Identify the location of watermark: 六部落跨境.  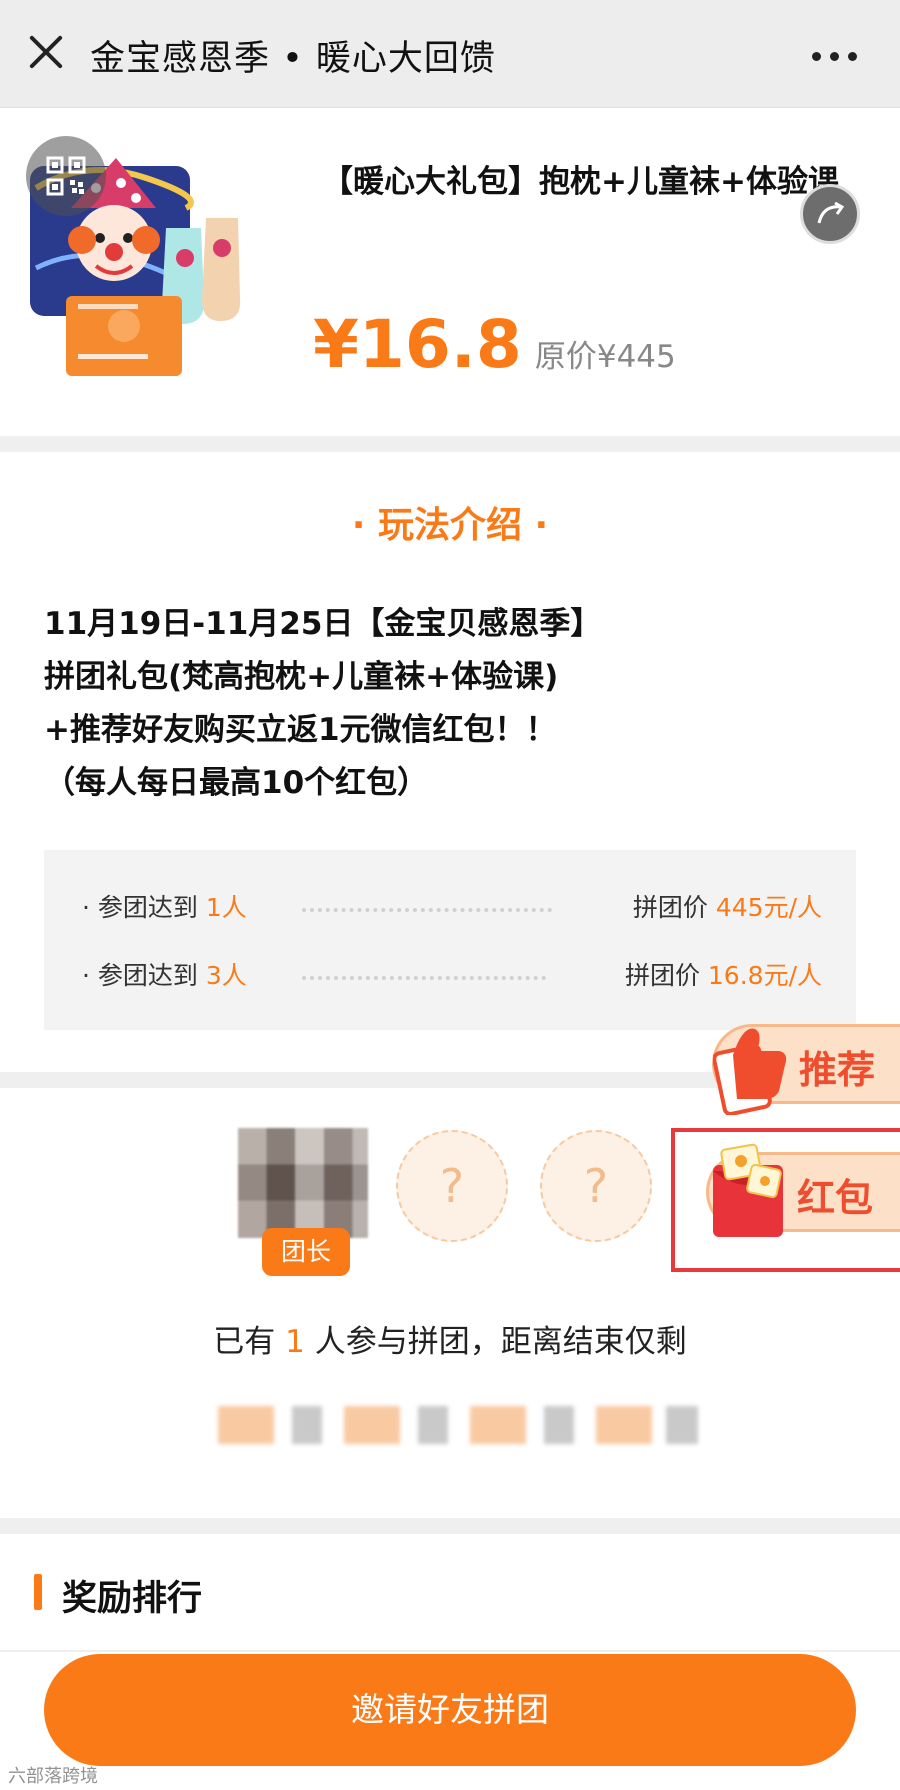
(53, 1776).